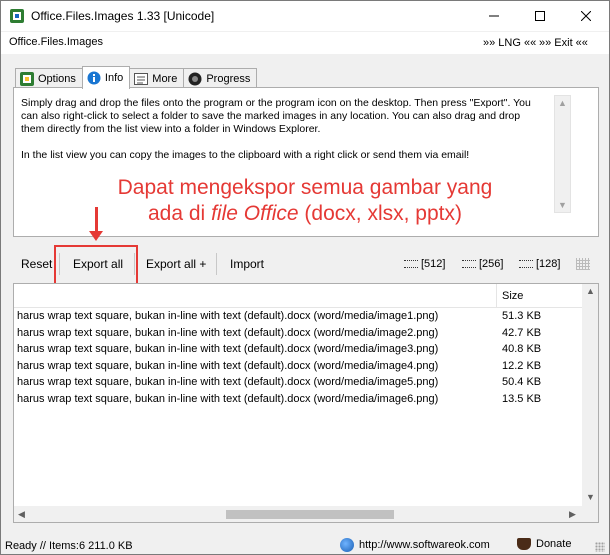  Describe the element at coordinates (56, 42) in the screenshot. I see `menu-app-name: Office.Files.Images` at that location.